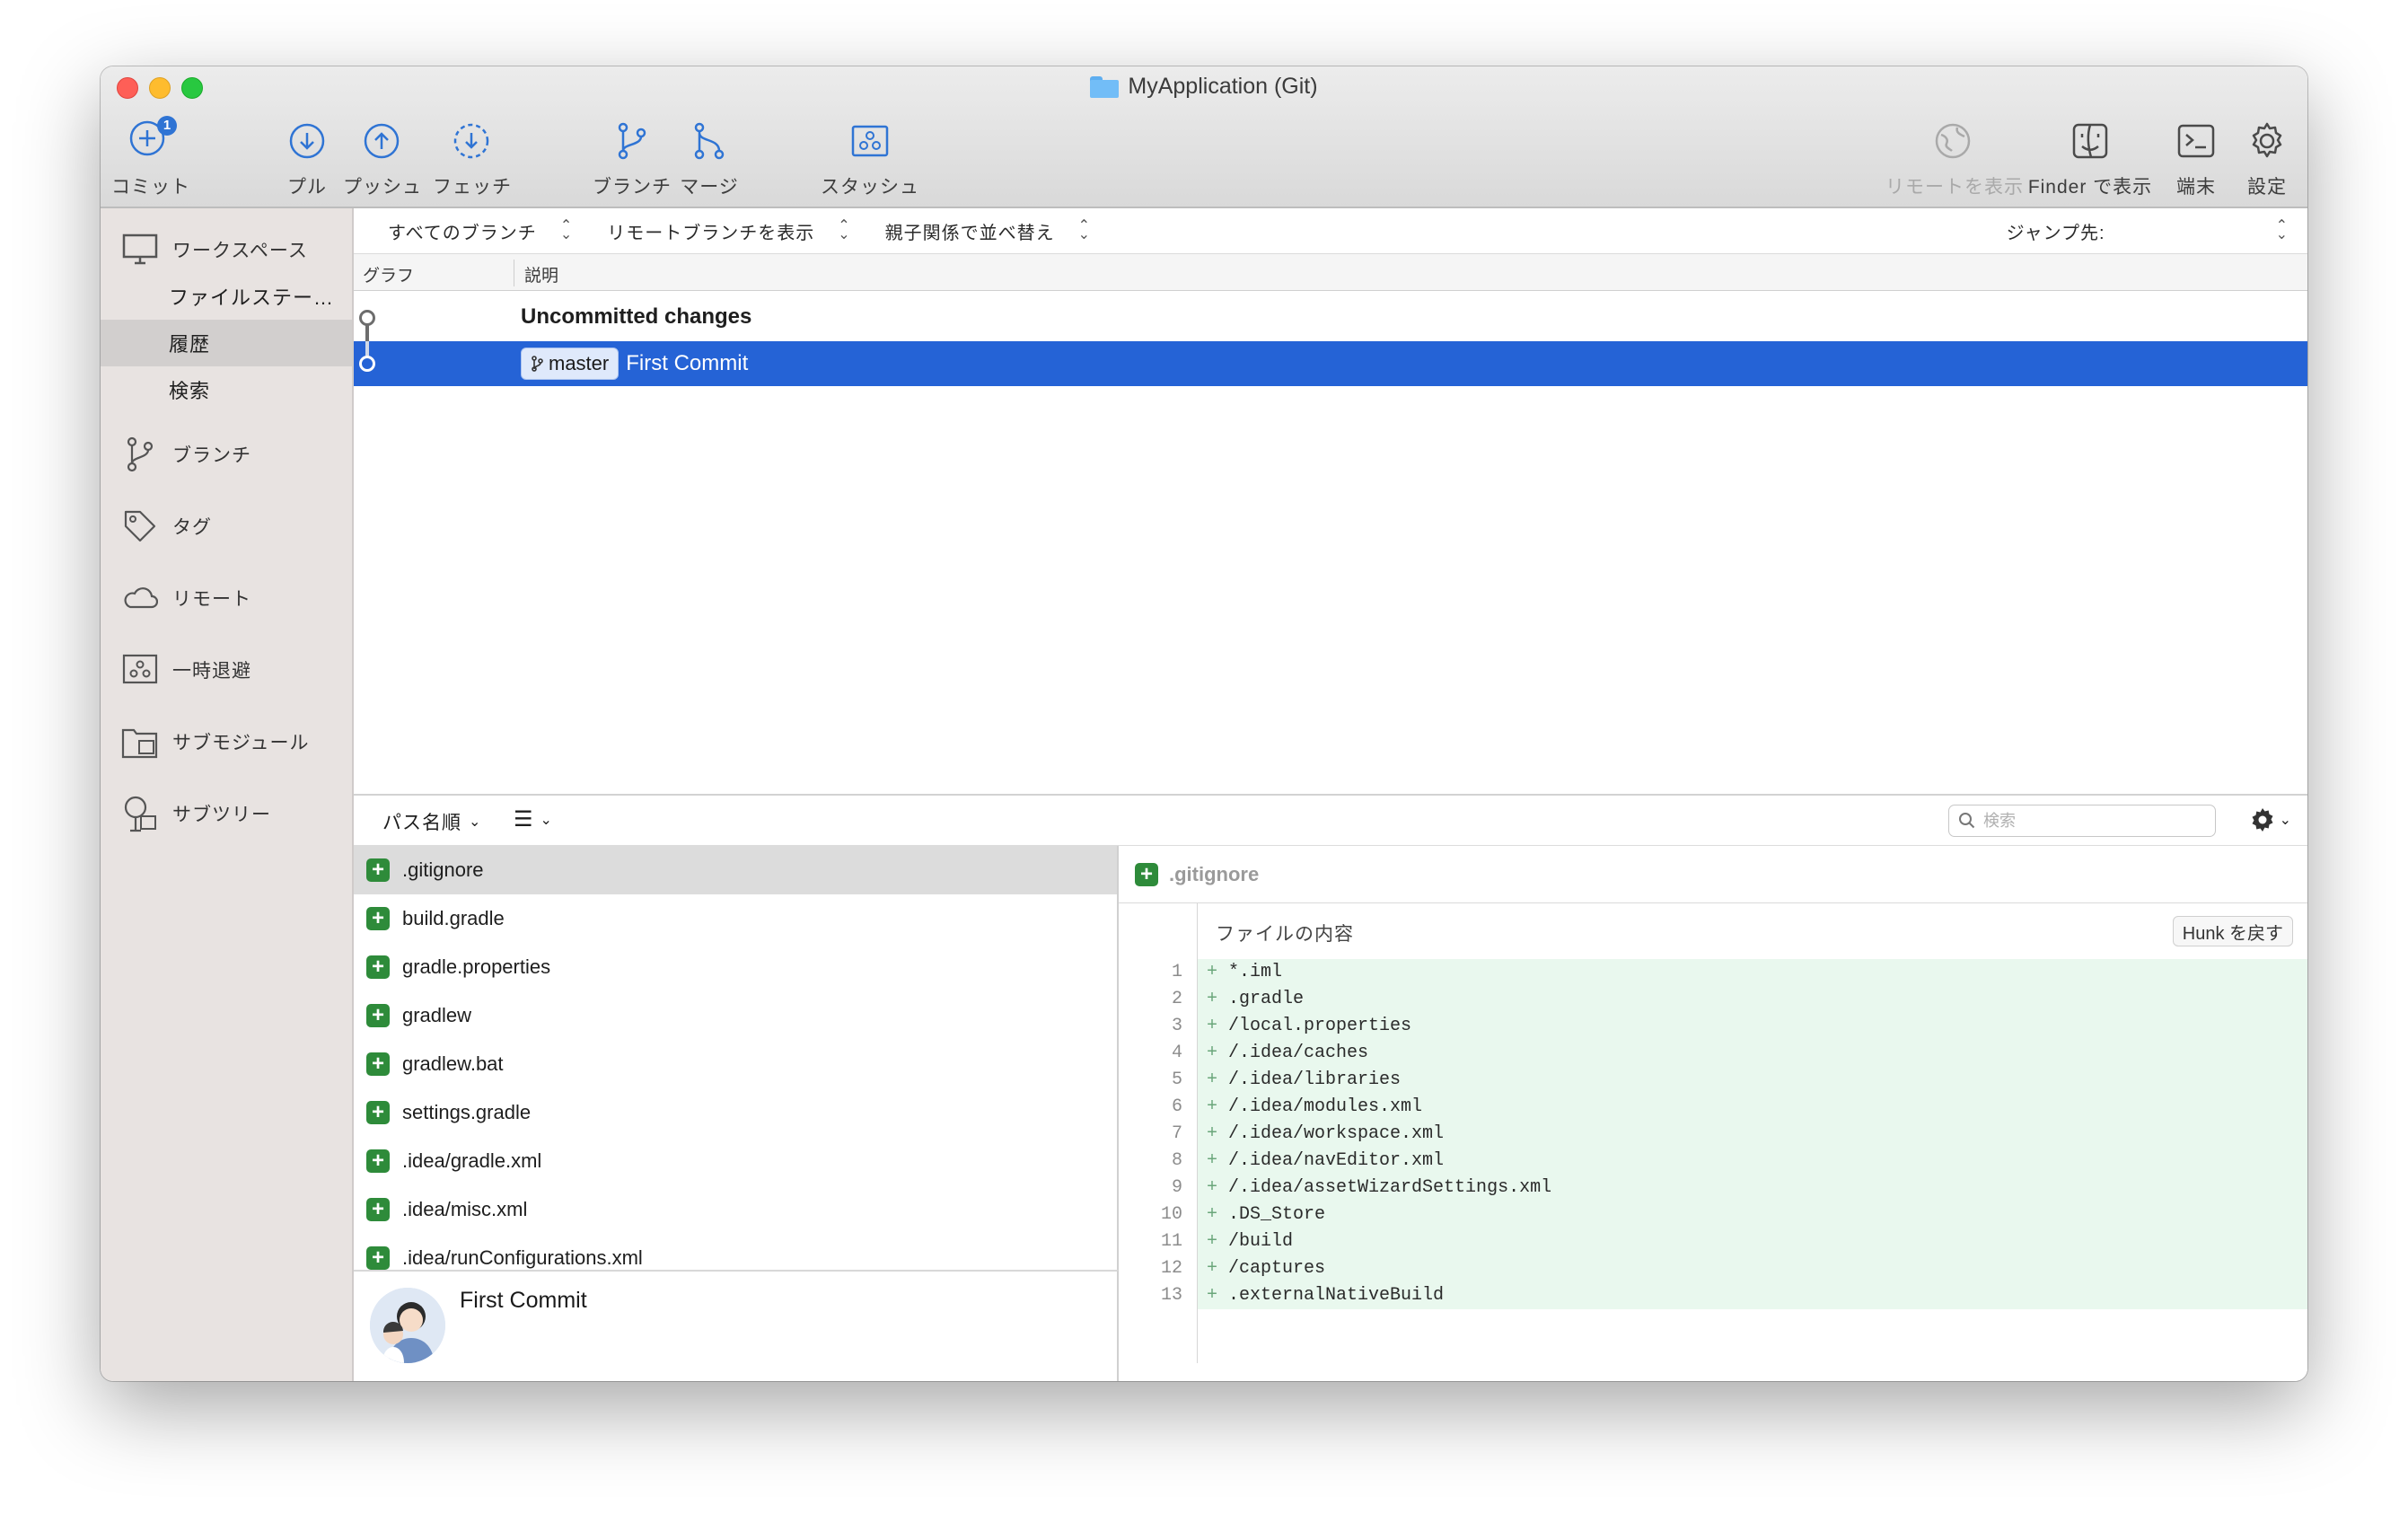  I want to click on sidebar-subtrees-label: サブツリー, so click(221, 815).